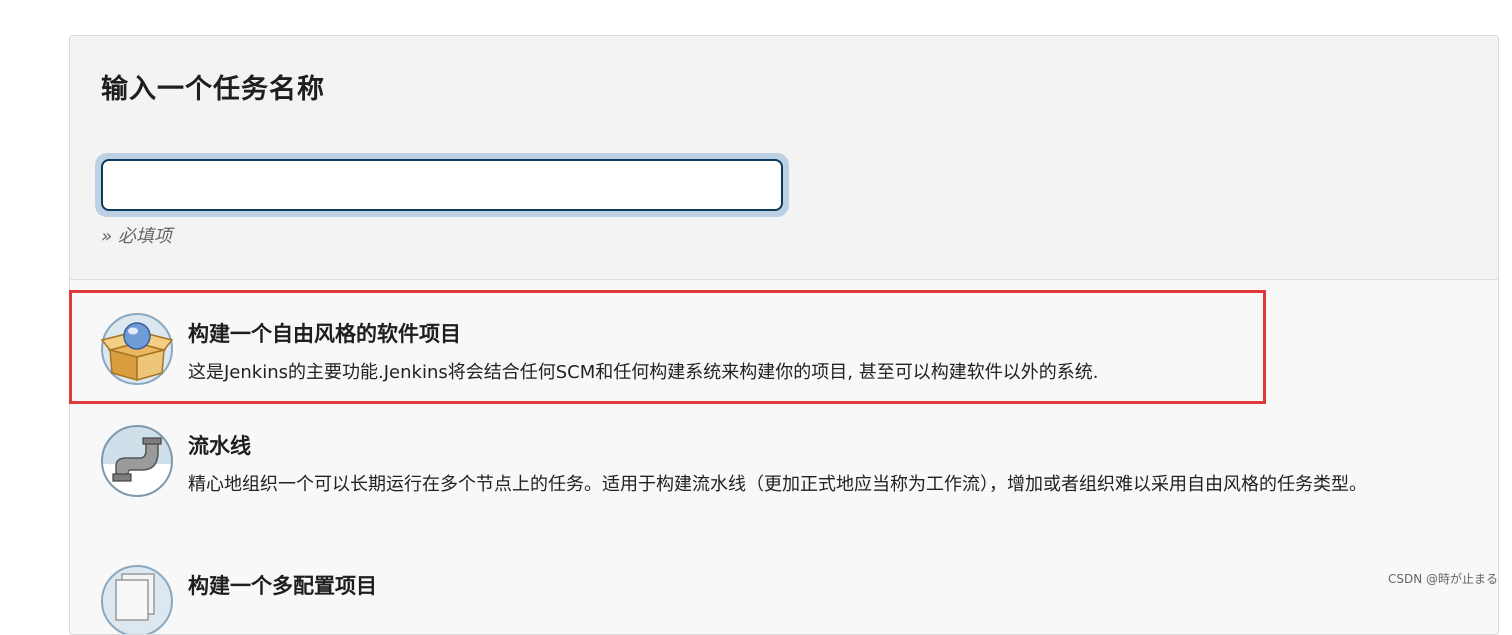 Image resolution: width=1512 pixels, height=635 pixels. Describe the element at coordinates (137, 349) in the screenshot. I see `freestyle-box-icon` at that location.